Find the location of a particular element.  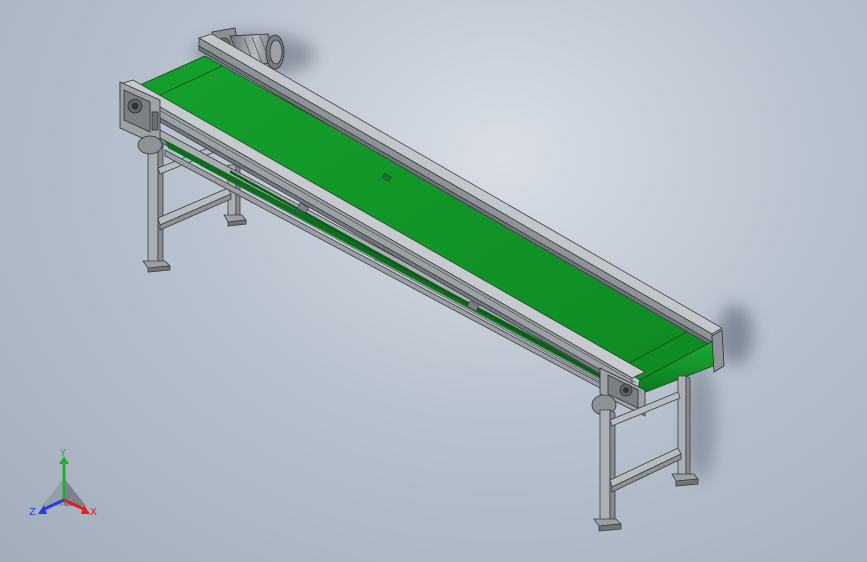

view-orientation-triad: Y X Z is located at coordinates (64, 486).